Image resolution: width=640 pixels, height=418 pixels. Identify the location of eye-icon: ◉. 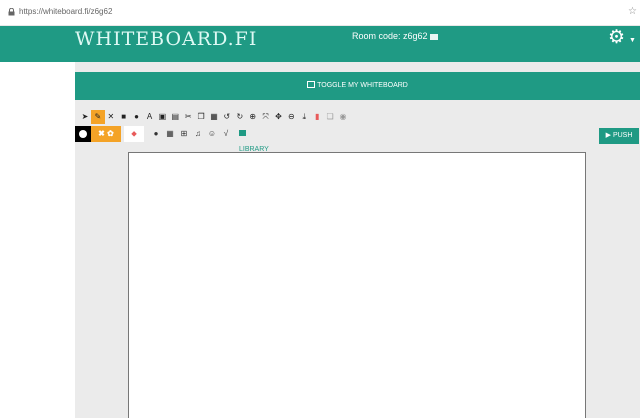
(343, 117).